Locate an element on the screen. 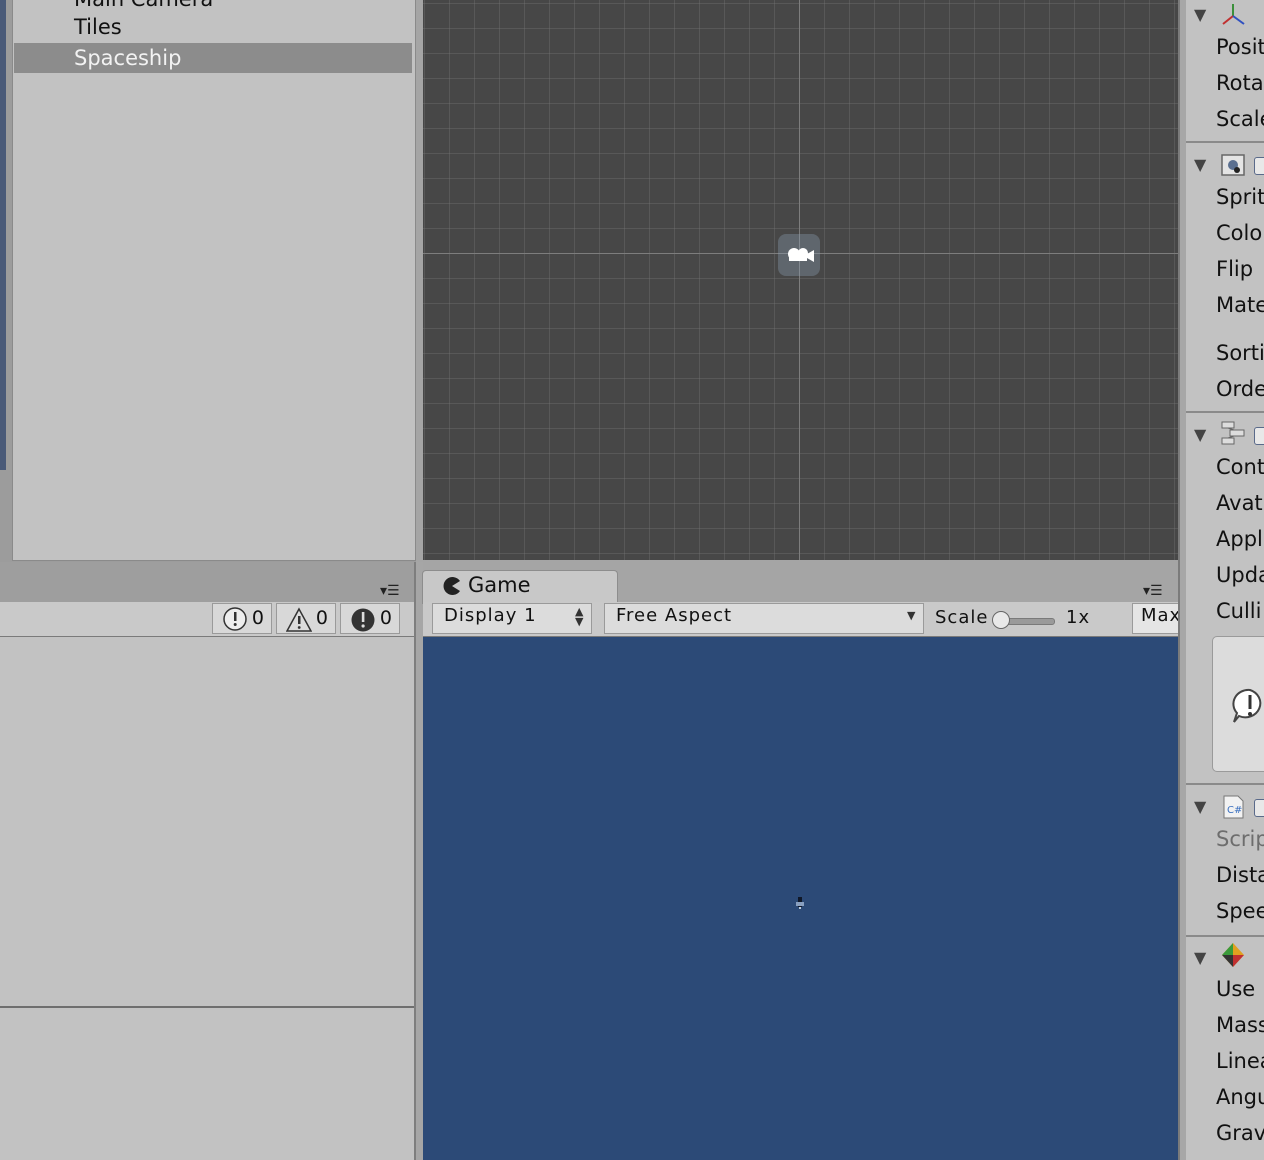 This screenshot has width=1264, height=1160. console-error-toggle: 0 is located at coordinates (370, 618).